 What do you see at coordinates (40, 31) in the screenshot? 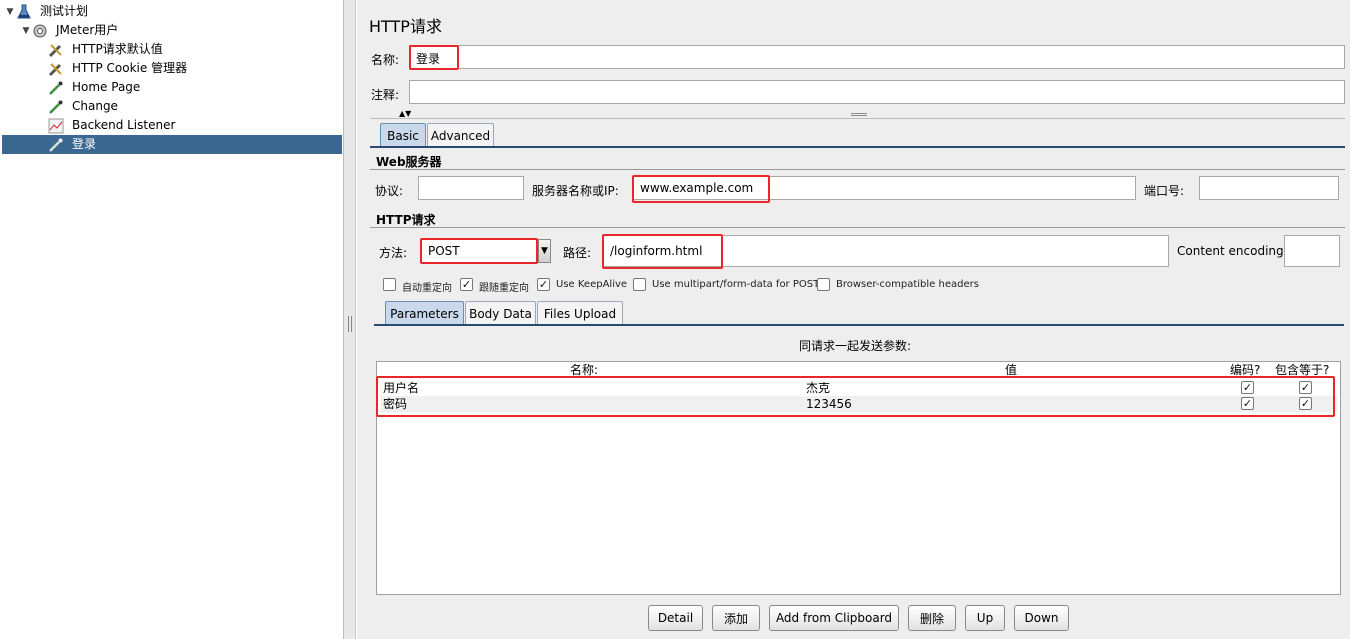
I see `gear-icon` at bounding box center [40, 31].